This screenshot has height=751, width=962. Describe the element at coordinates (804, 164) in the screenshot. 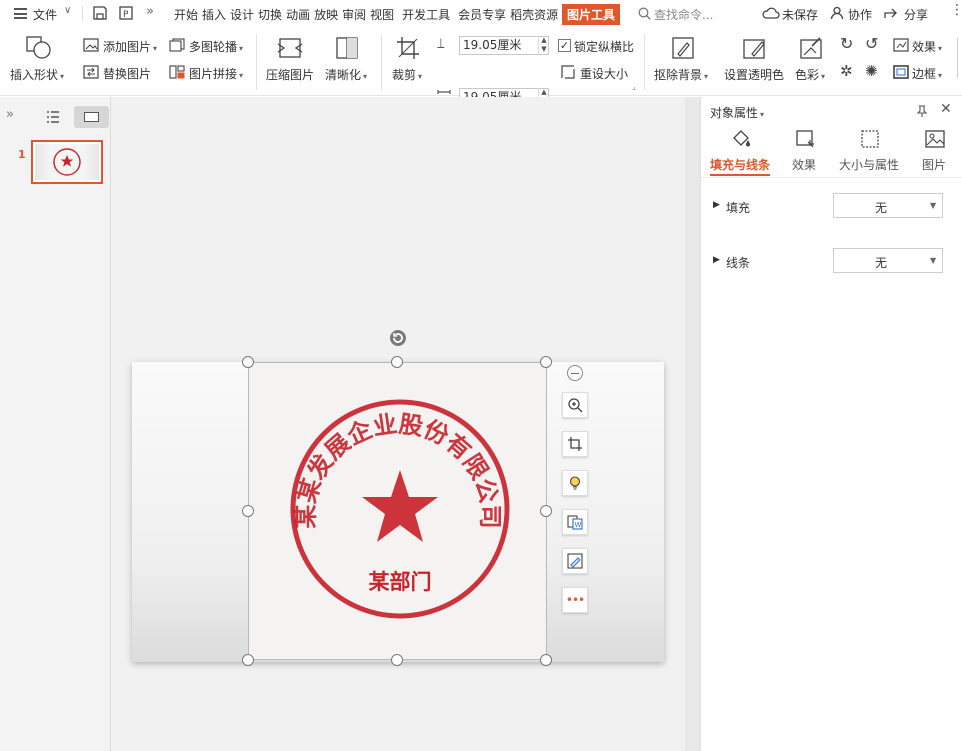

I see `tab-effects: 效果` at that location.